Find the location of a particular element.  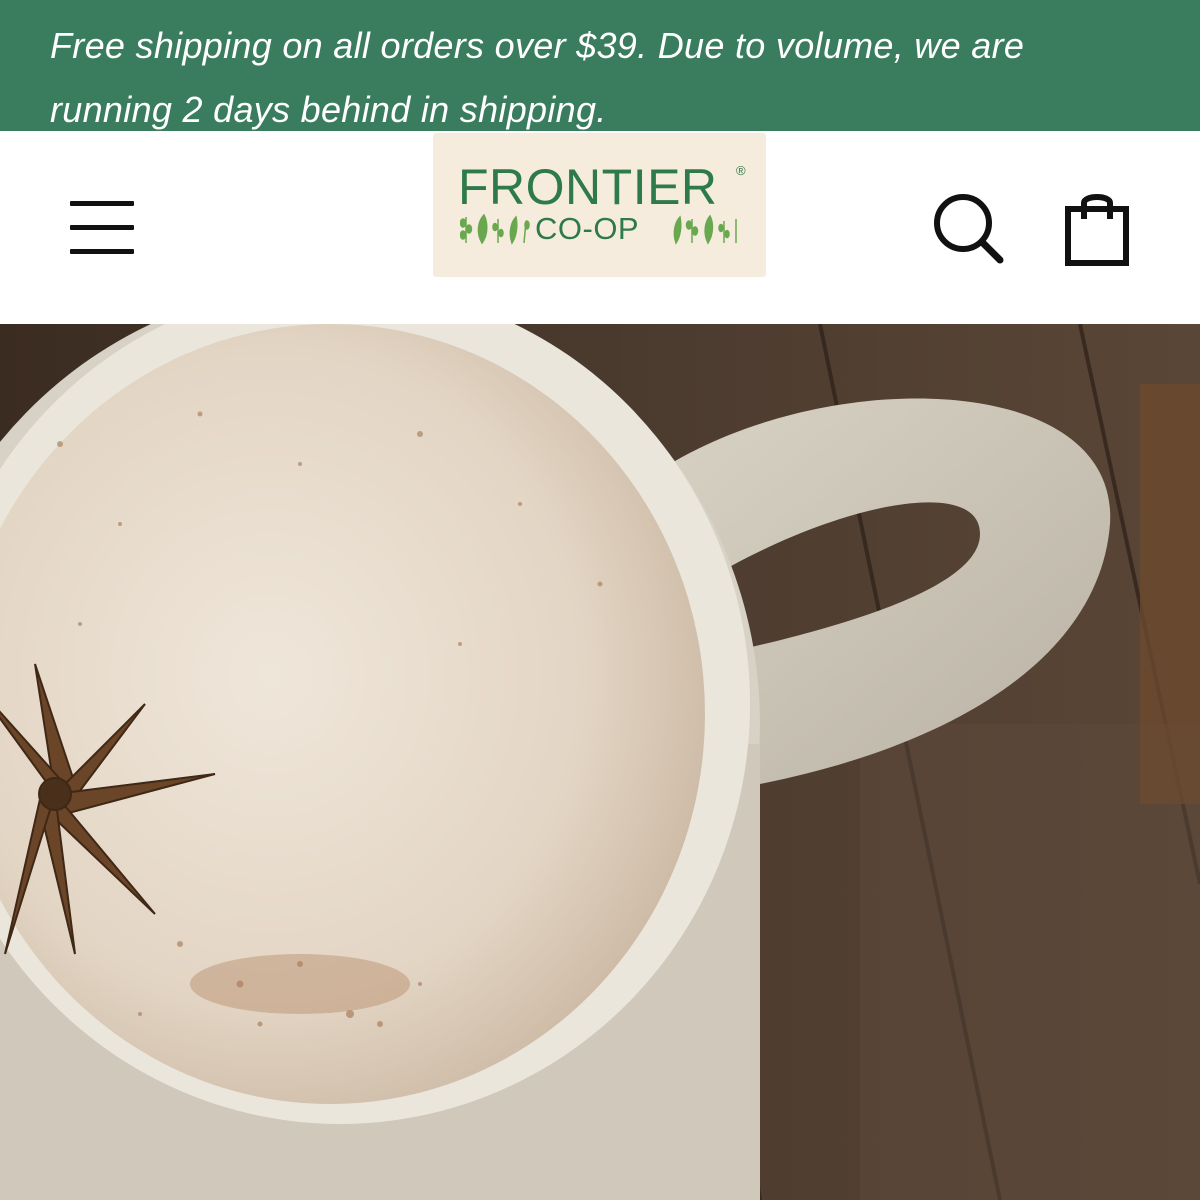

cart-button is located at coordinates (1097, 228).